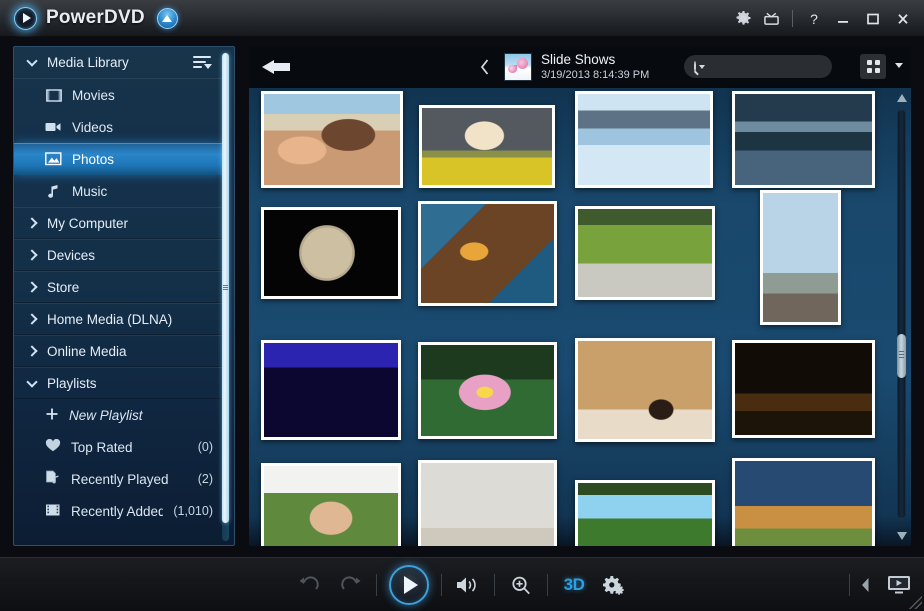 The image size is (924, 611). I want to click on sidebar-section-online-media: Online Media, so click(118, 351).